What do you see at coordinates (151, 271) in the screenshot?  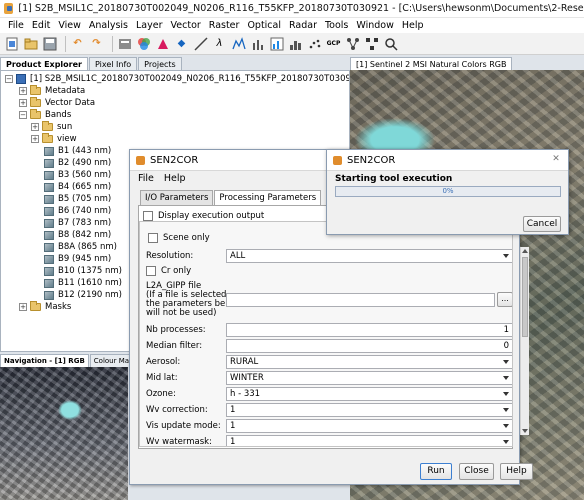 I see `cr-only-checkbox` at bounding box center [151, 271].